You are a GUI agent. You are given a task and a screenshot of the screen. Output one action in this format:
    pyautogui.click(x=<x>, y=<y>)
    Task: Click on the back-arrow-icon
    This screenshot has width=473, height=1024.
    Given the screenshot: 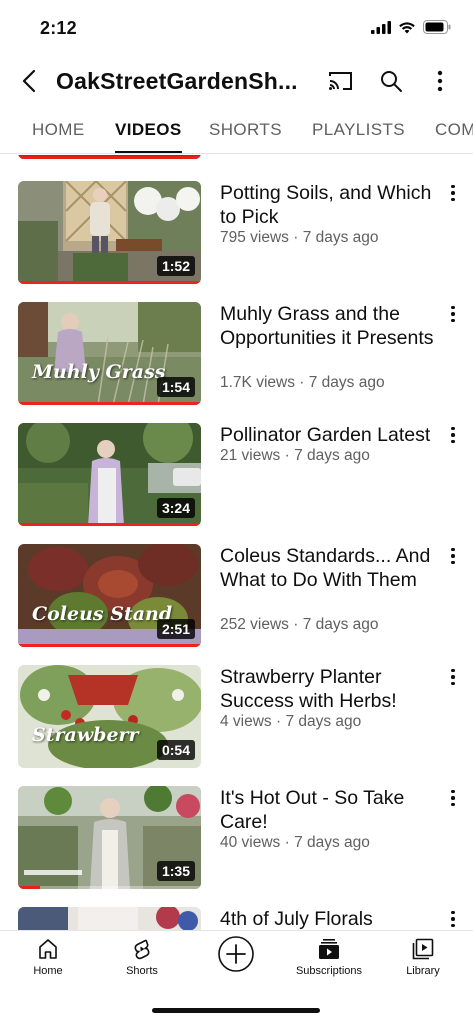 What is the action you would take?
    pyautogui.click(x=29, y=81)
    